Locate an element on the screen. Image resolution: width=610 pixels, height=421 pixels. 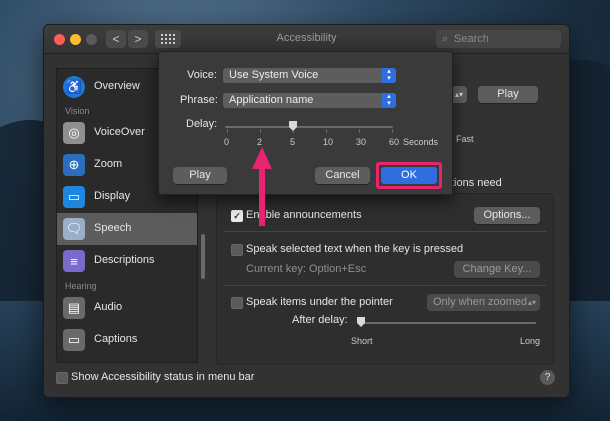
show-status-checkbox is located at coordinates (62, 378).